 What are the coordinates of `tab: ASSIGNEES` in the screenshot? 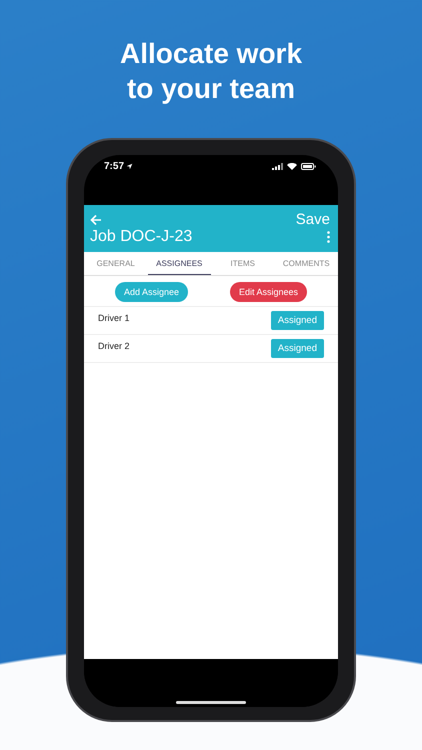 It's located at (179, 263).